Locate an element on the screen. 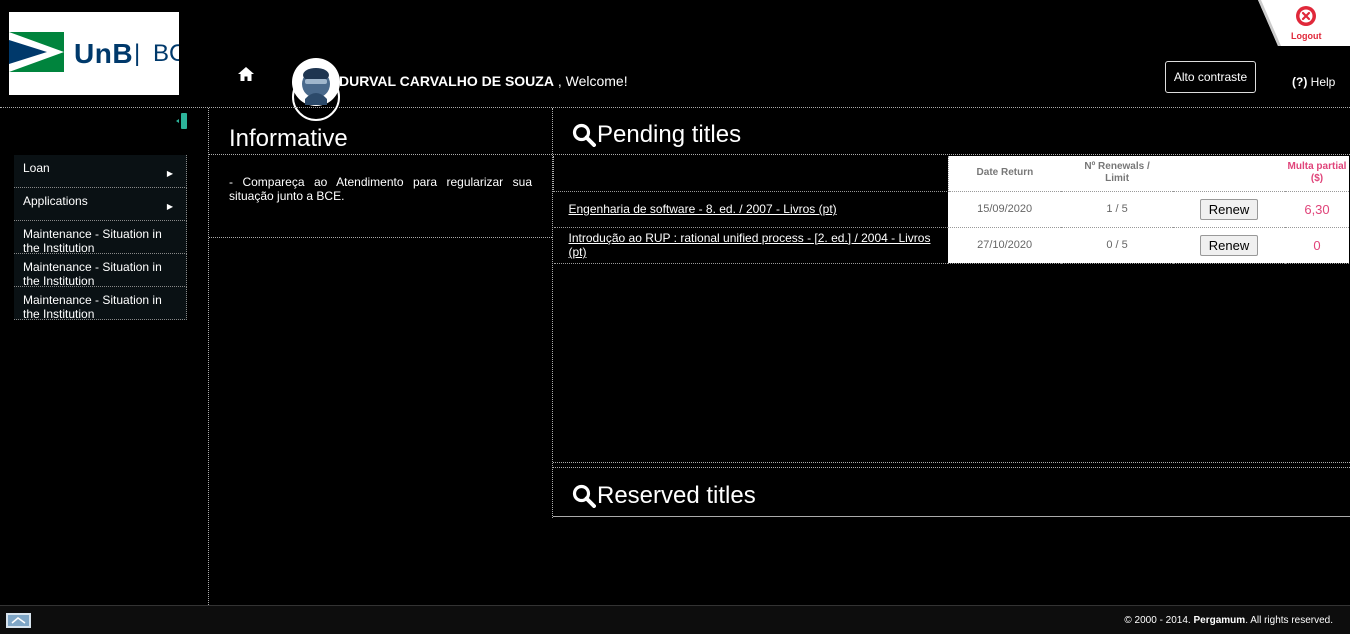  unb-bce-logo: UnB | BC is located at coordinates (94, 53).